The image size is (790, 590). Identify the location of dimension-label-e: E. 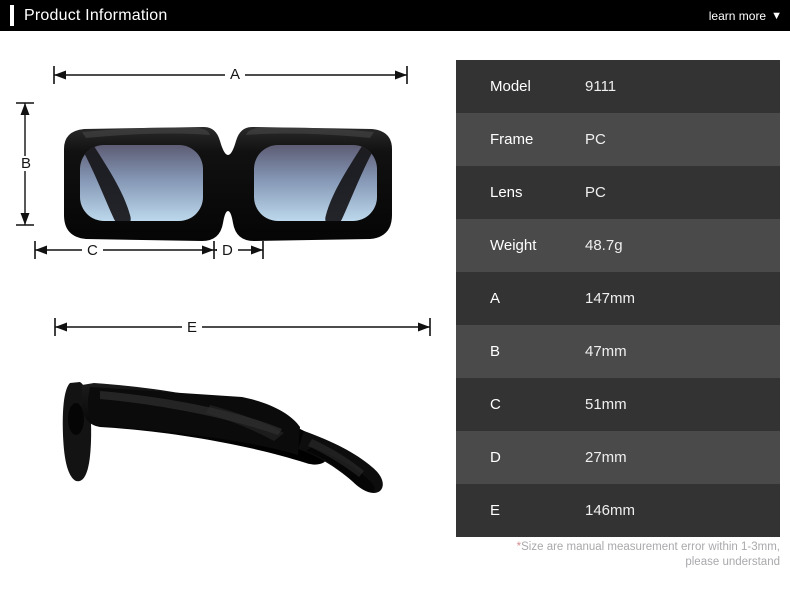
(192, 327).